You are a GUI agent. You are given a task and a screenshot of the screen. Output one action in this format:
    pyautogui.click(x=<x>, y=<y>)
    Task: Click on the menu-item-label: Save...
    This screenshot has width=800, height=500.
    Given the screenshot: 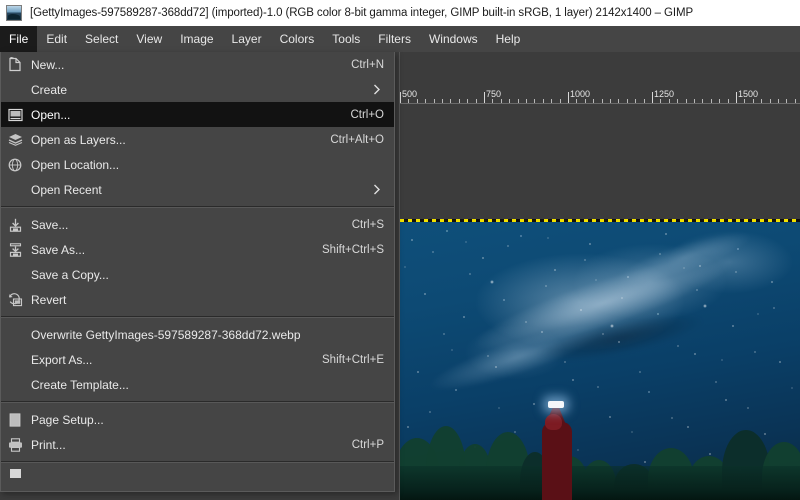 What is the action you would take?
    pyautogui.click(x=50, y=224)
    